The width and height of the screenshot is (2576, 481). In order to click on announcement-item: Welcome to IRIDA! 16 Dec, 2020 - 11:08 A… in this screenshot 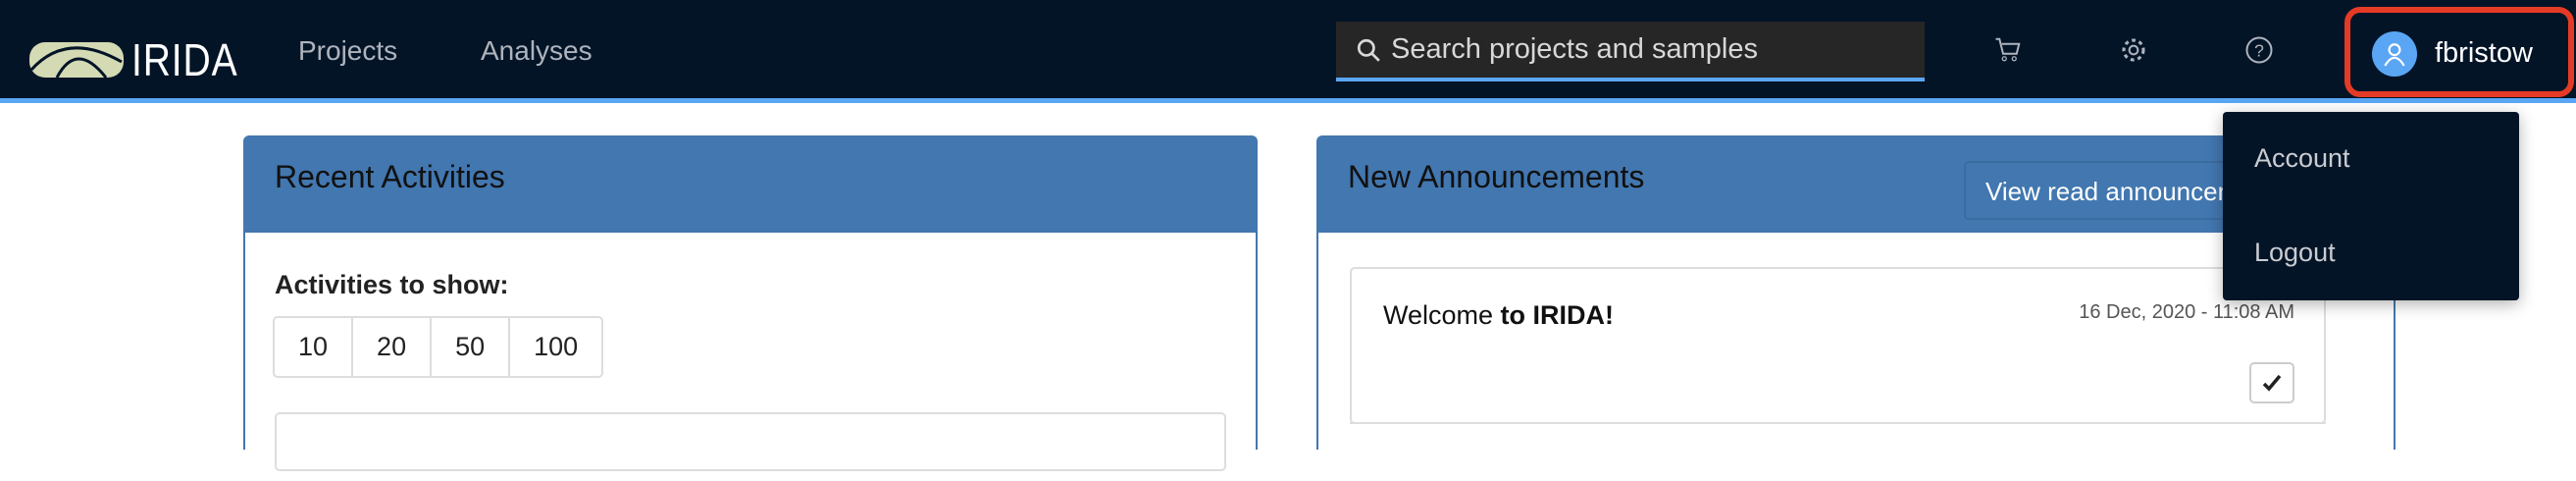, I will do `click(1838, 345)`.